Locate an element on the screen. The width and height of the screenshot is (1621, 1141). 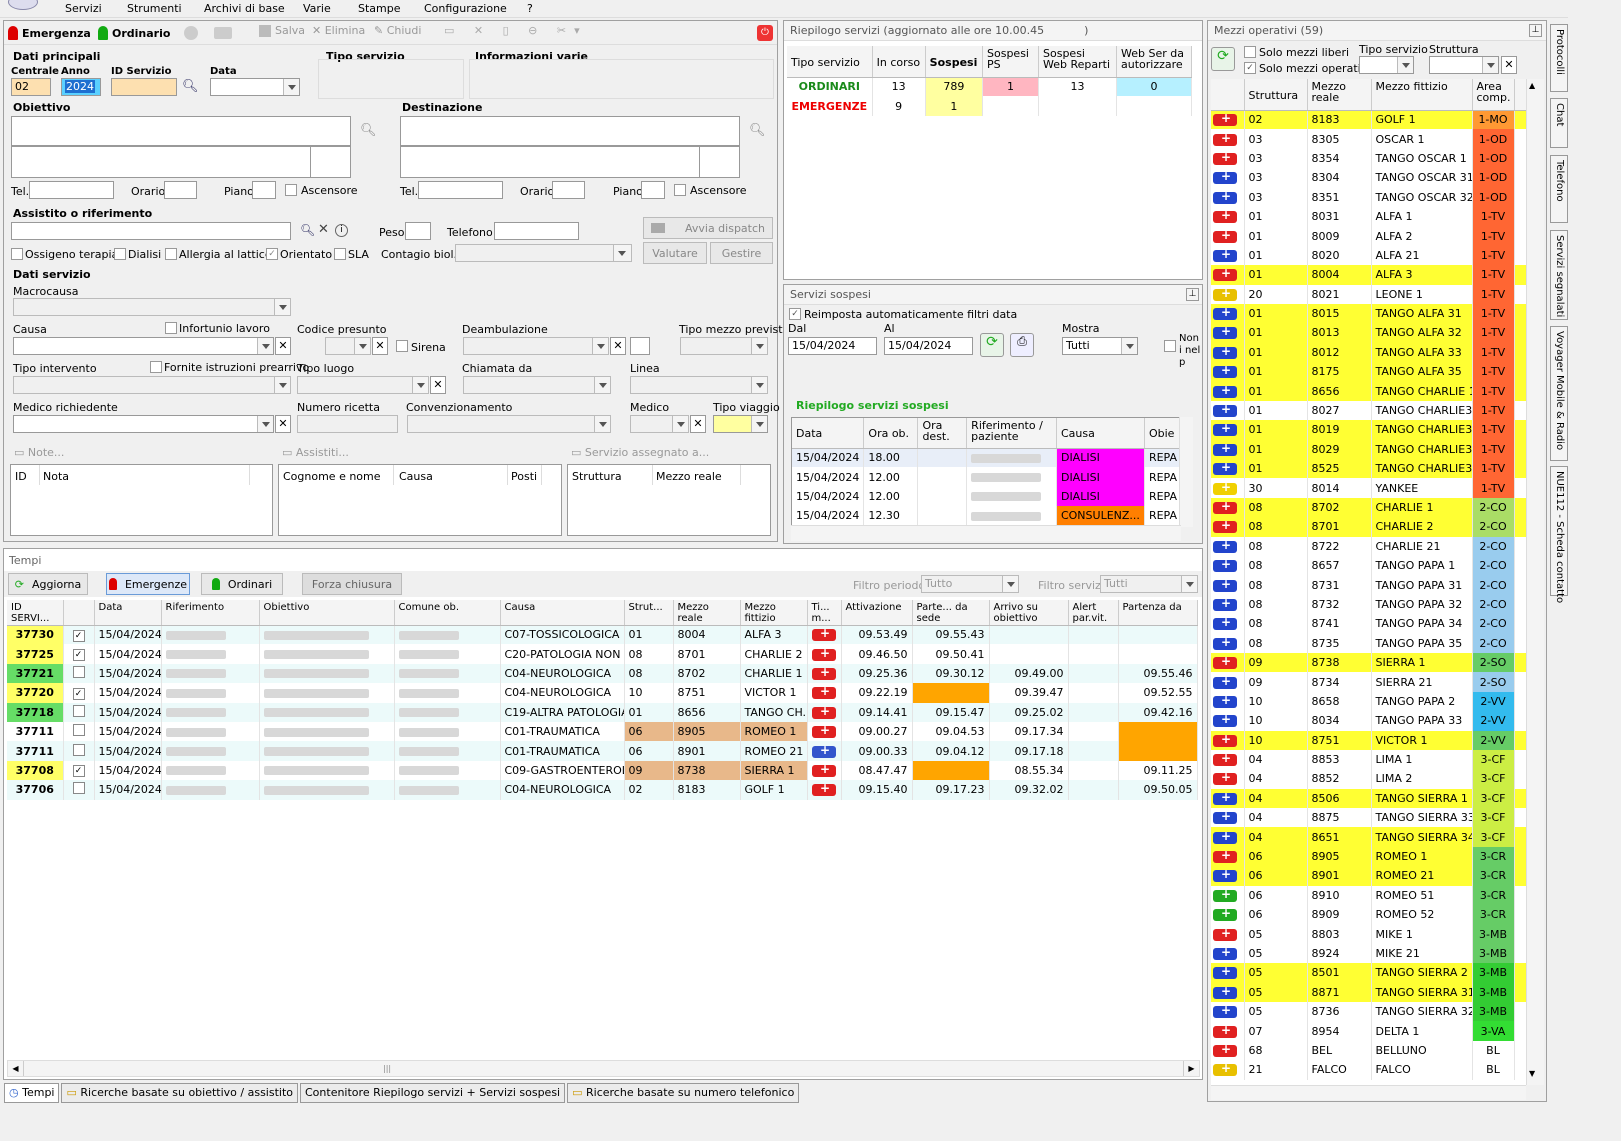
tab-tempi: ◷ Tempi is located at coordinates (32, 1093).